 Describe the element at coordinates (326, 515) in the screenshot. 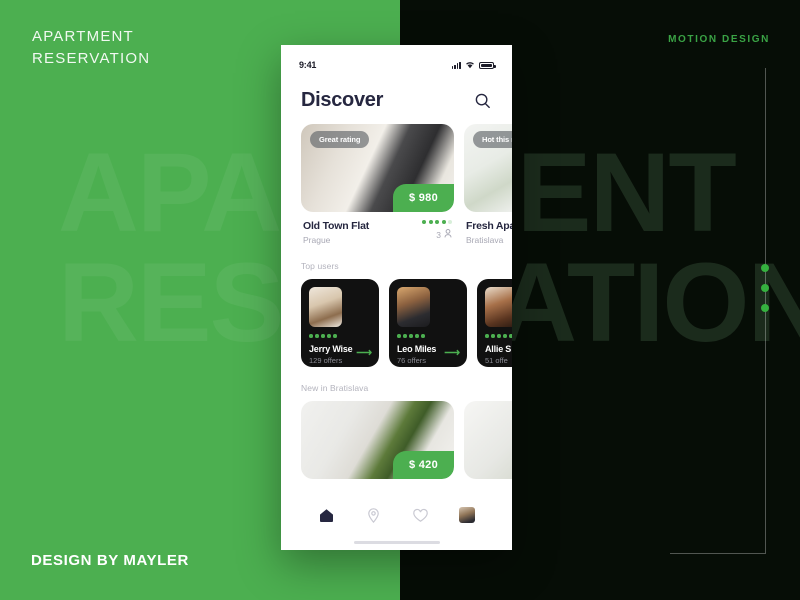

I see `home-icon` at that location.